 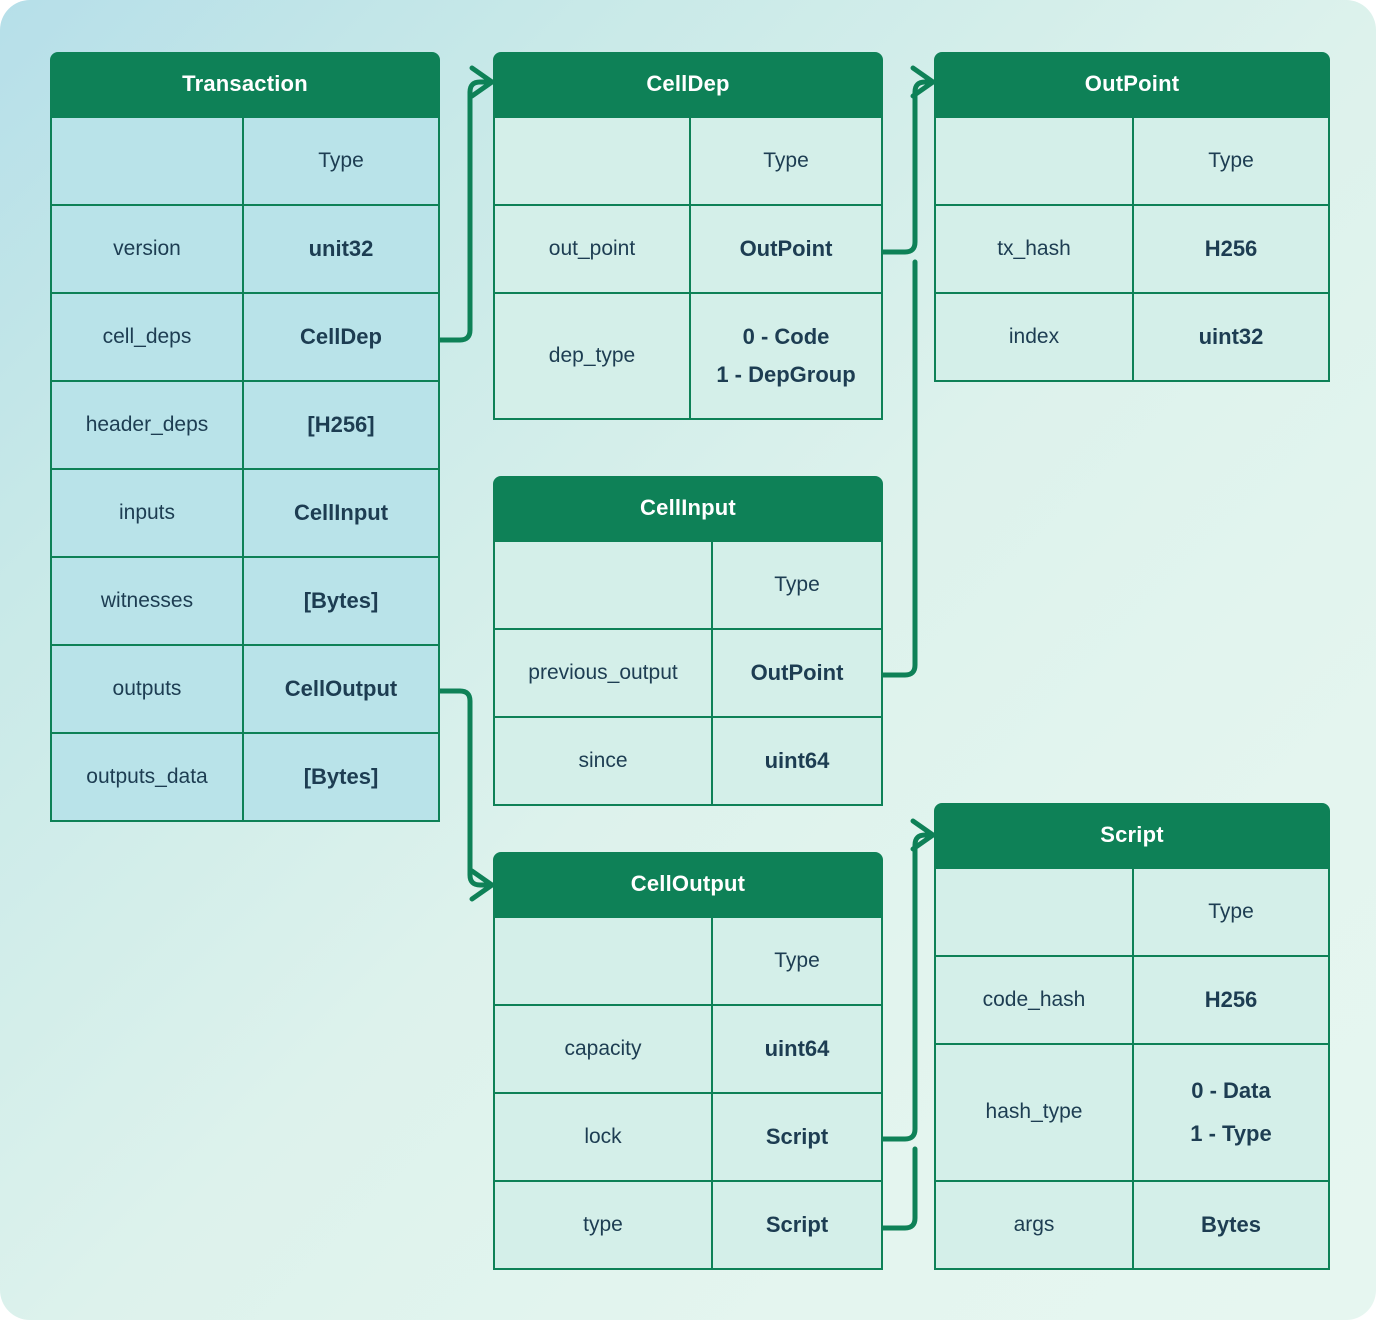 I want to click on cellinput-field-previous-output-name: previous_output, so click(x=604, y=674).